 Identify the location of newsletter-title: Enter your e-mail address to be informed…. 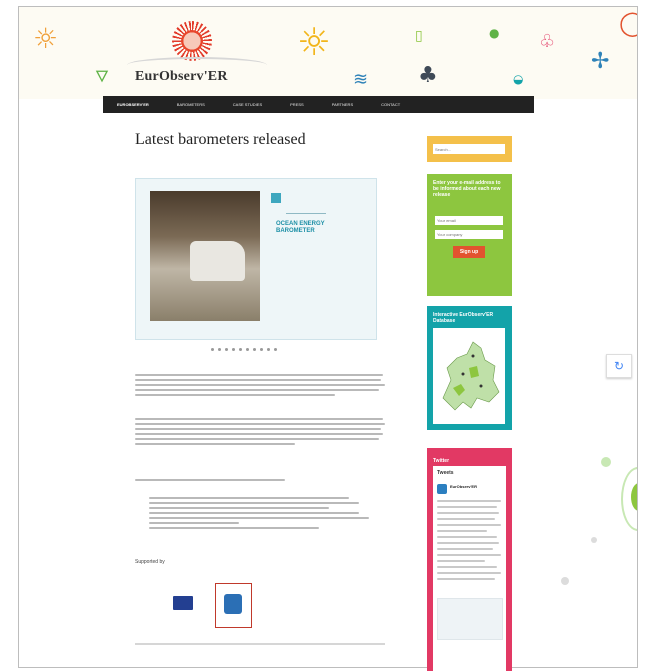
(467, 189).